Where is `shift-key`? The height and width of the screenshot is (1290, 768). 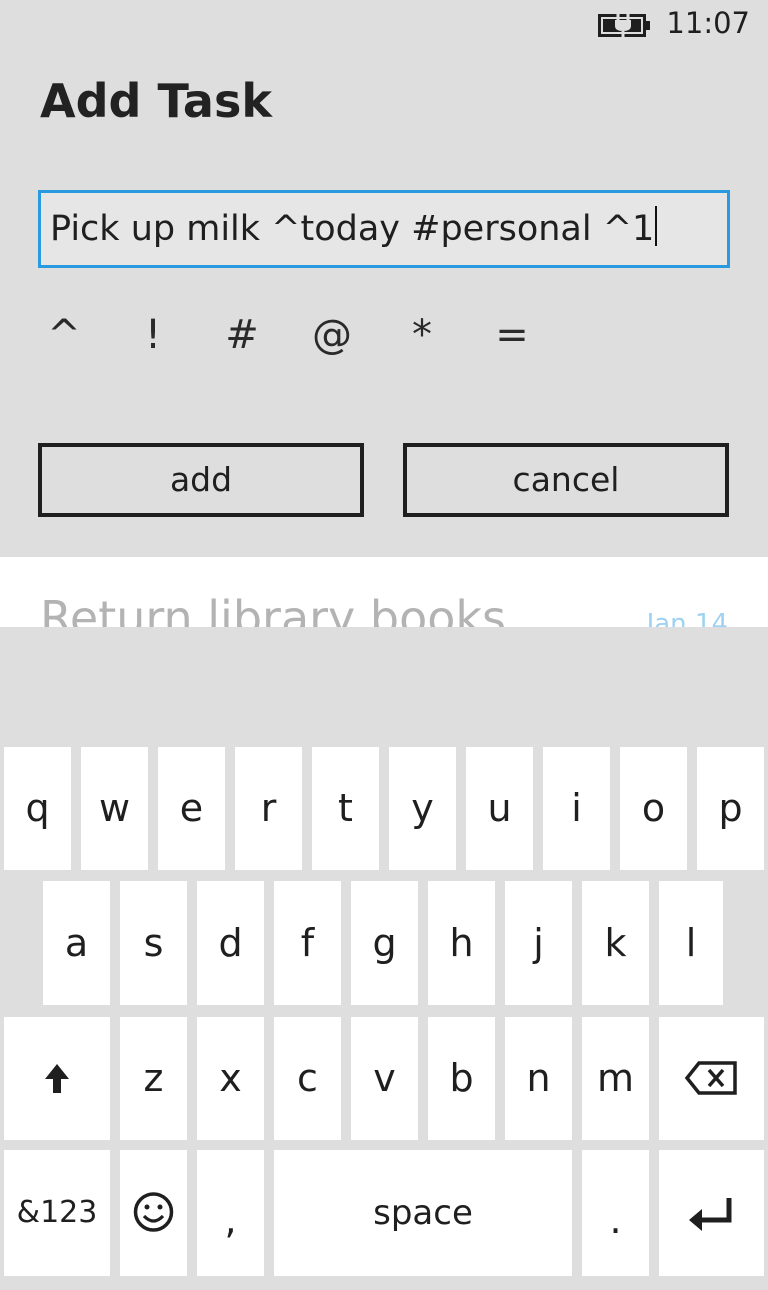
shift-key is located at coordinates (57, 1078).